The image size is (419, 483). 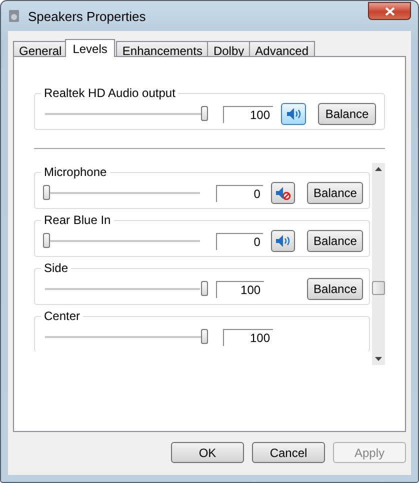 What do you see at coordinates (288, 452) in the screenshot?
I see `dialog-button: Cancel` at bounding box center [288, 452].